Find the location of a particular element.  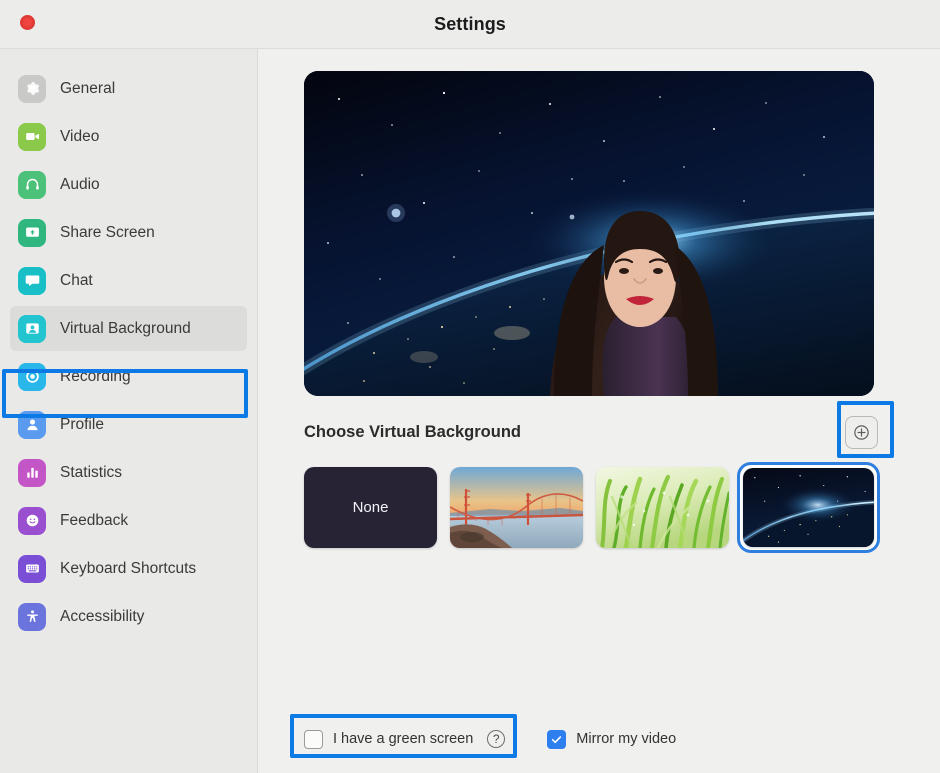

gear-icon is located at coordinates (32, 88).